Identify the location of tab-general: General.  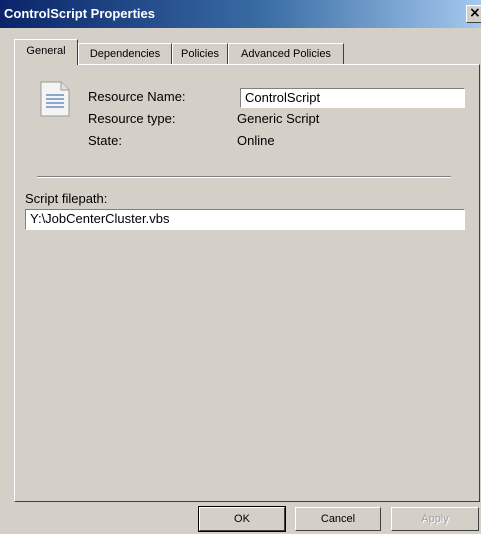
(46, 52).